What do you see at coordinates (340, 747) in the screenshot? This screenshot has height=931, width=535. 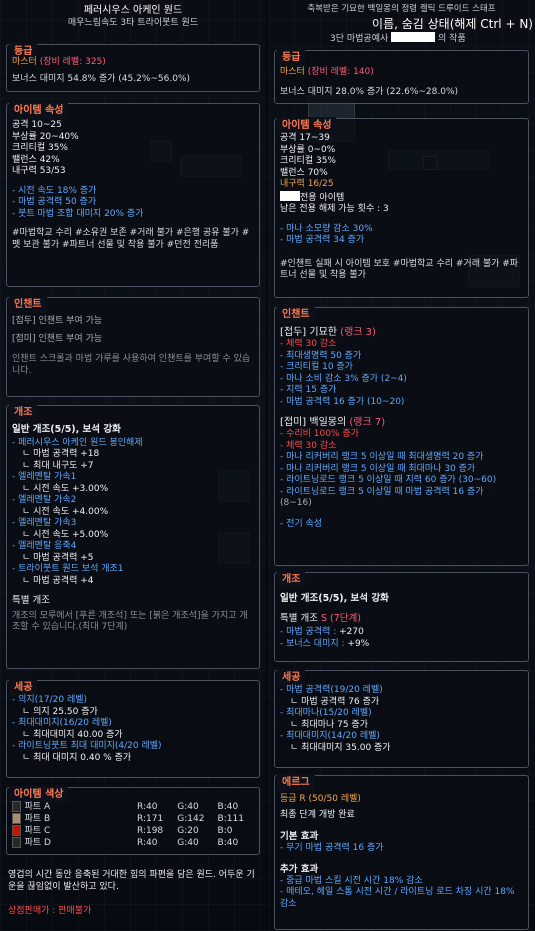 I see `artisan-line: ㄴ 최대대미지 35.00 증가` at bounding box center [340, 747].